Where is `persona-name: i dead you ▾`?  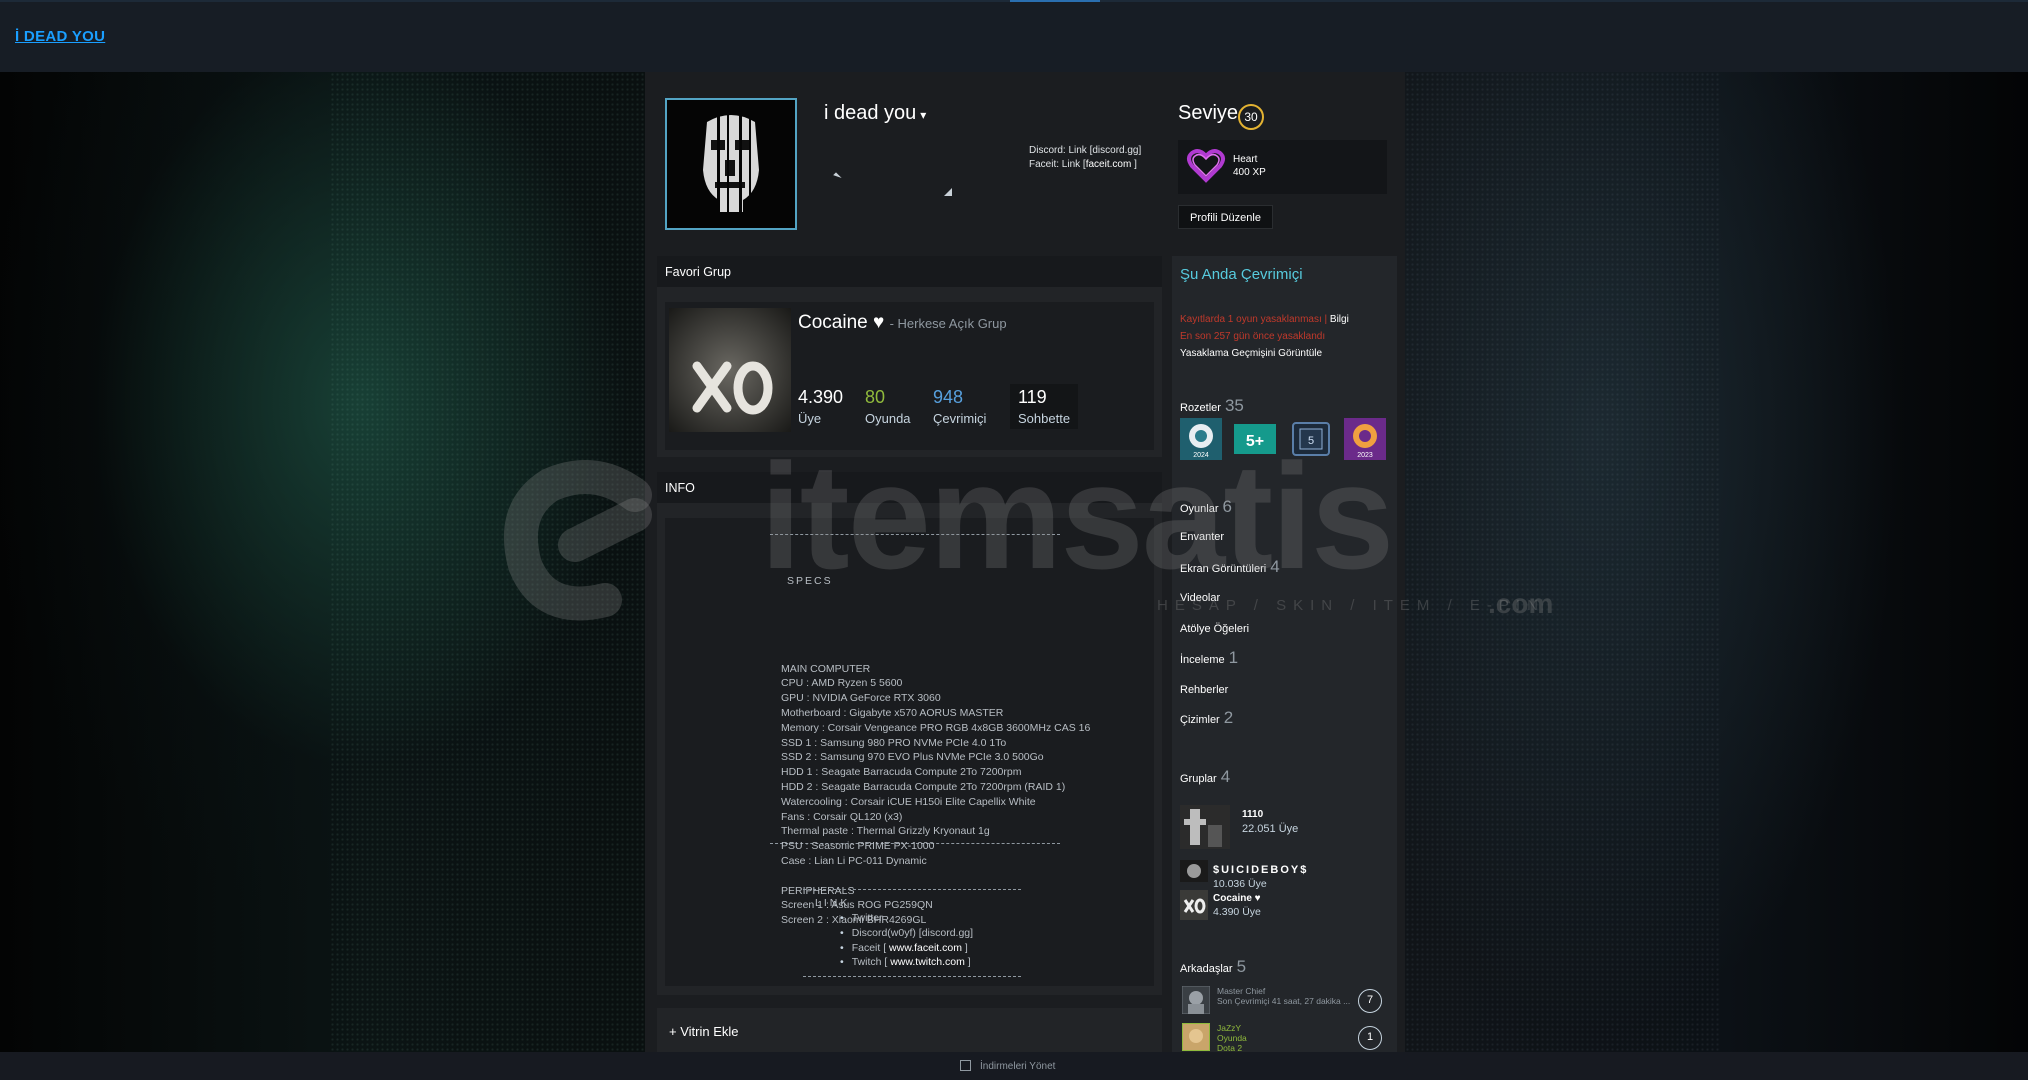 persona-name: i dead you ▾ is located at coordinates (875, 113).